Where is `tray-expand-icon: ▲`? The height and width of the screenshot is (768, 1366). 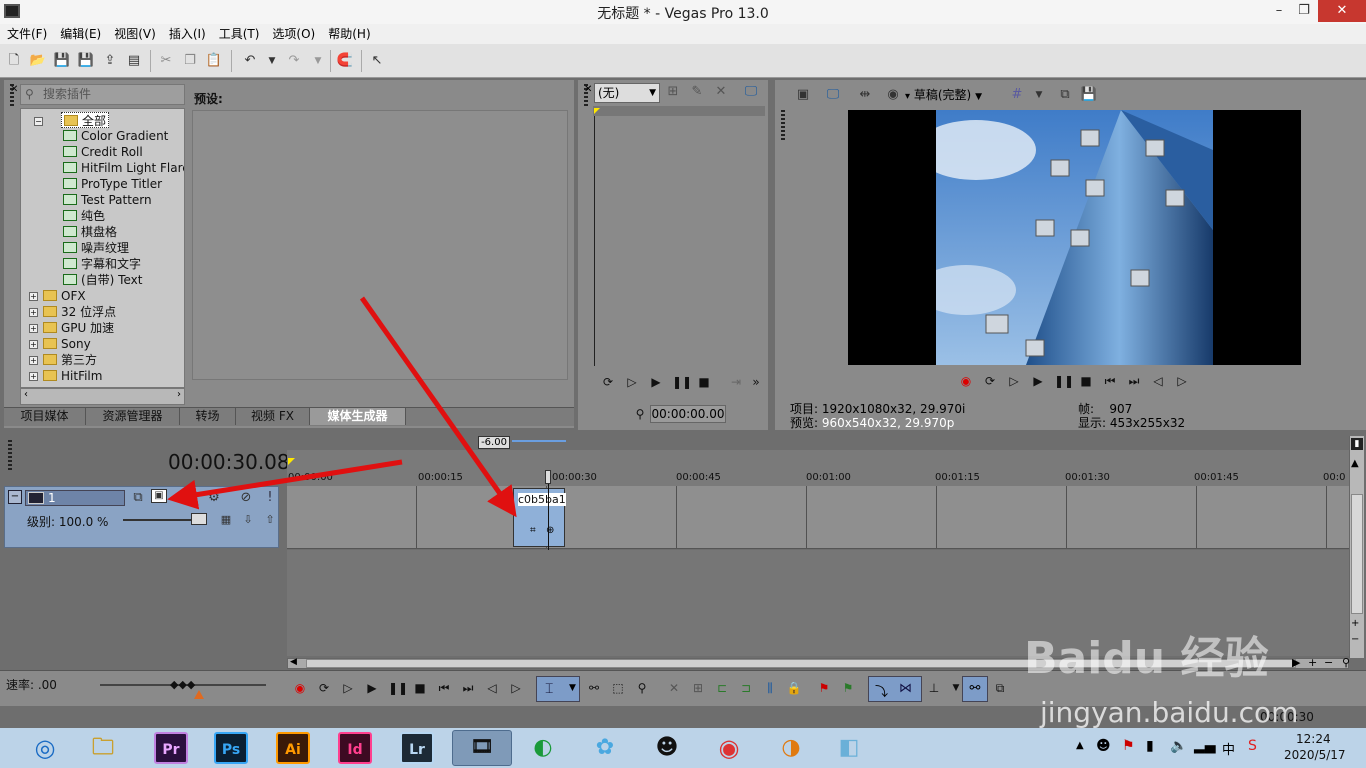 tray-expand-icon: ▲ is located at coordinates (1080, 745).